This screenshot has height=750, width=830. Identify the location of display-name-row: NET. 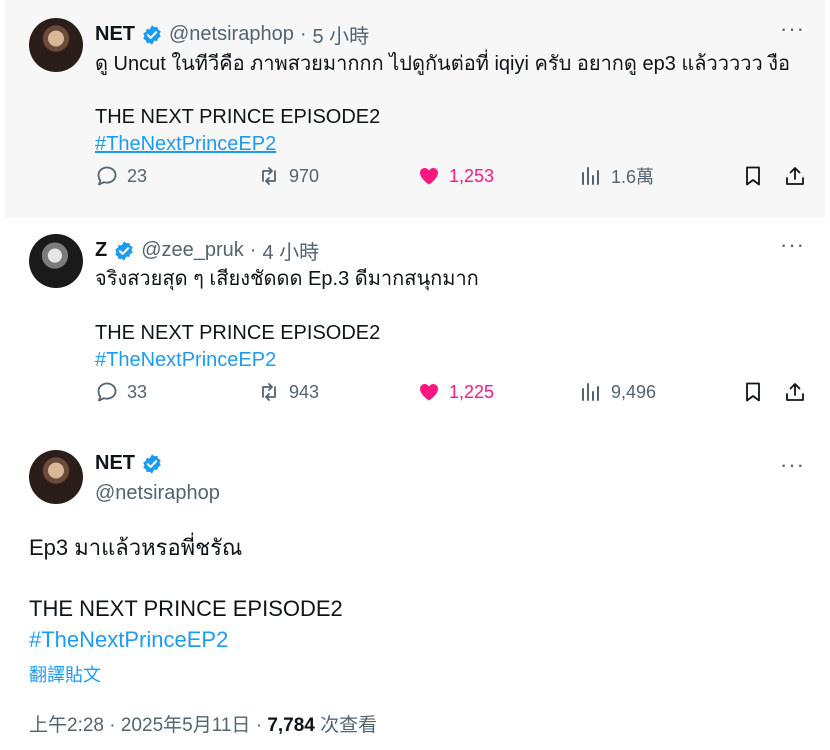
(129, 463).